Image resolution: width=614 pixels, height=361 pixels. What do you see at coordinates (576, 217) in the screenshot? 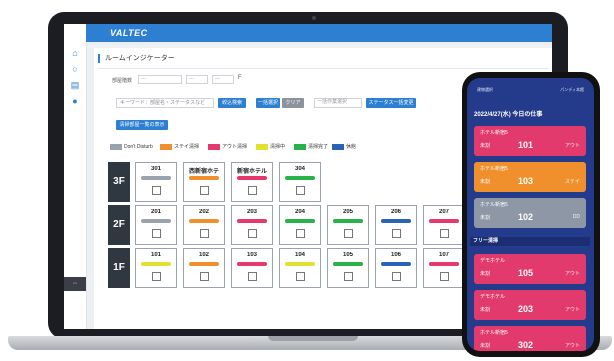
I see `job-type: DD` at bounding box center [576, 217].